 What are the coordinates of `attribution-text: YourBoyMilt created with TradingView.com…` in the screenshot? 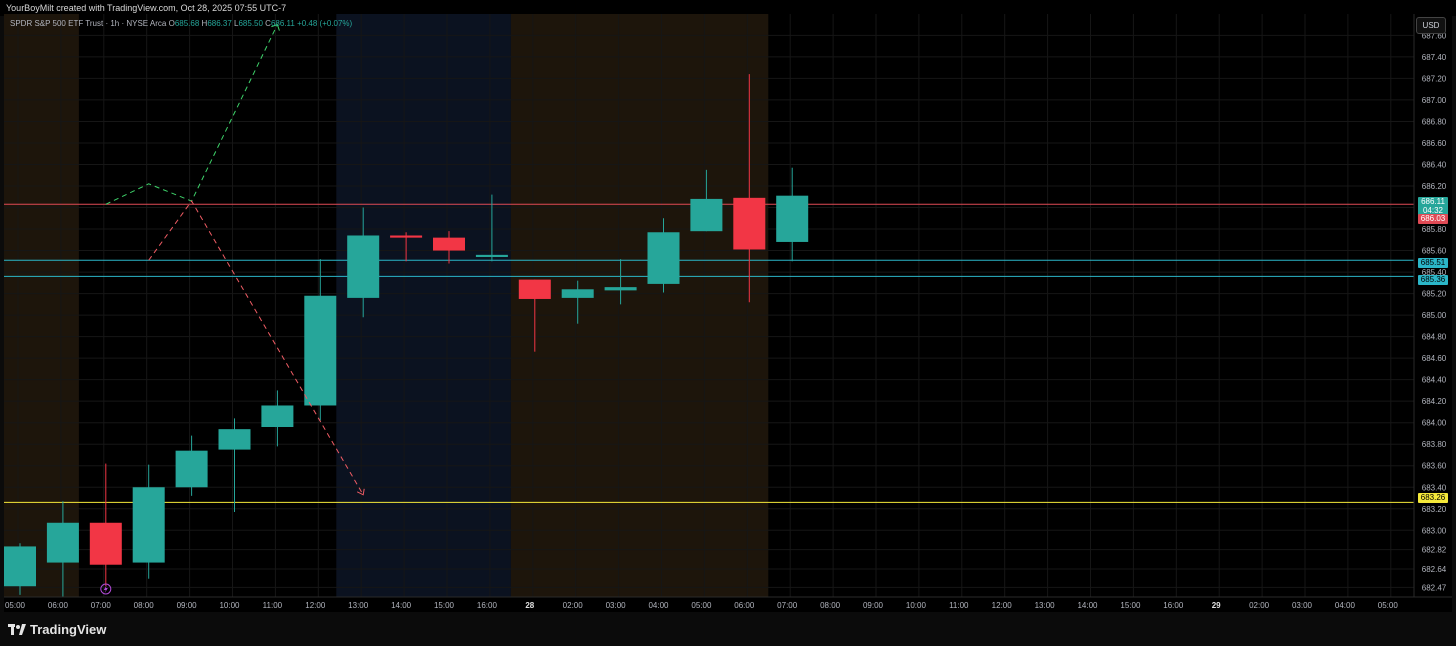 It's located at (146, 8).